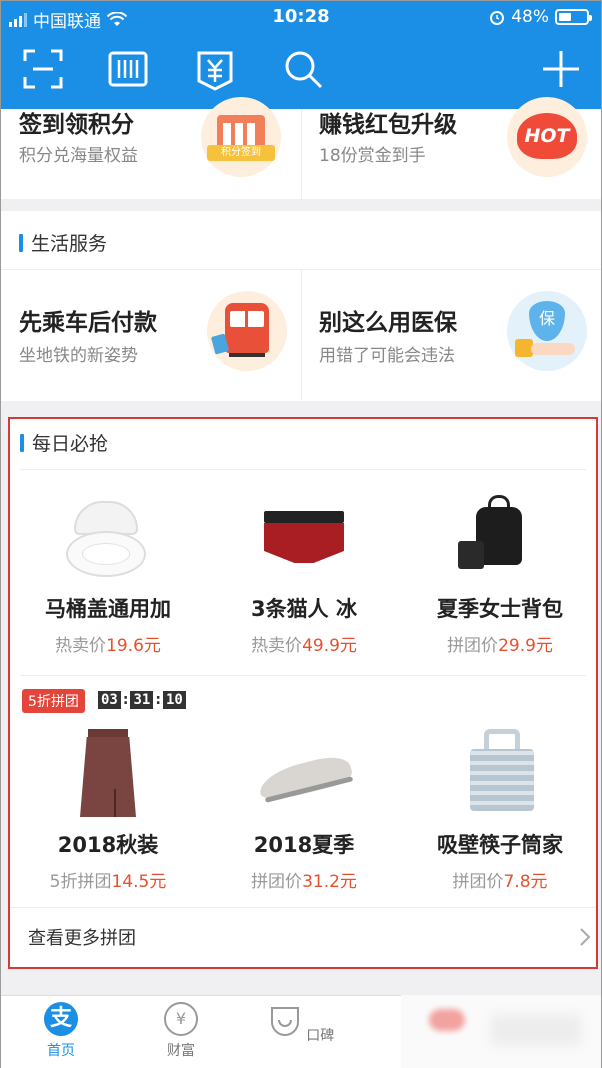 This screenshot has height=1068, width=602. What do you see at coordinates (108, 882) in the screenshot?
I see `product-price: 5折拼团14.5元` at bounding box center [108, 882].